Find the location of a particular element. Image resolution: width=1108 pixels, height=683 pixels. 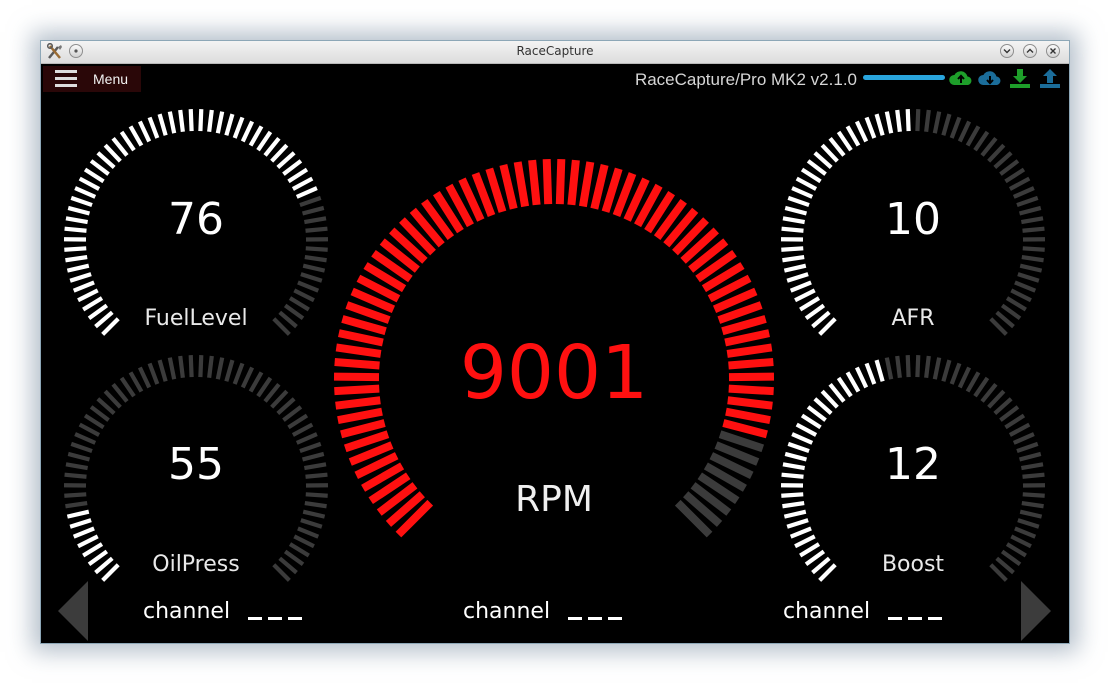

minimize-button is located at coordinates (1007, 51).